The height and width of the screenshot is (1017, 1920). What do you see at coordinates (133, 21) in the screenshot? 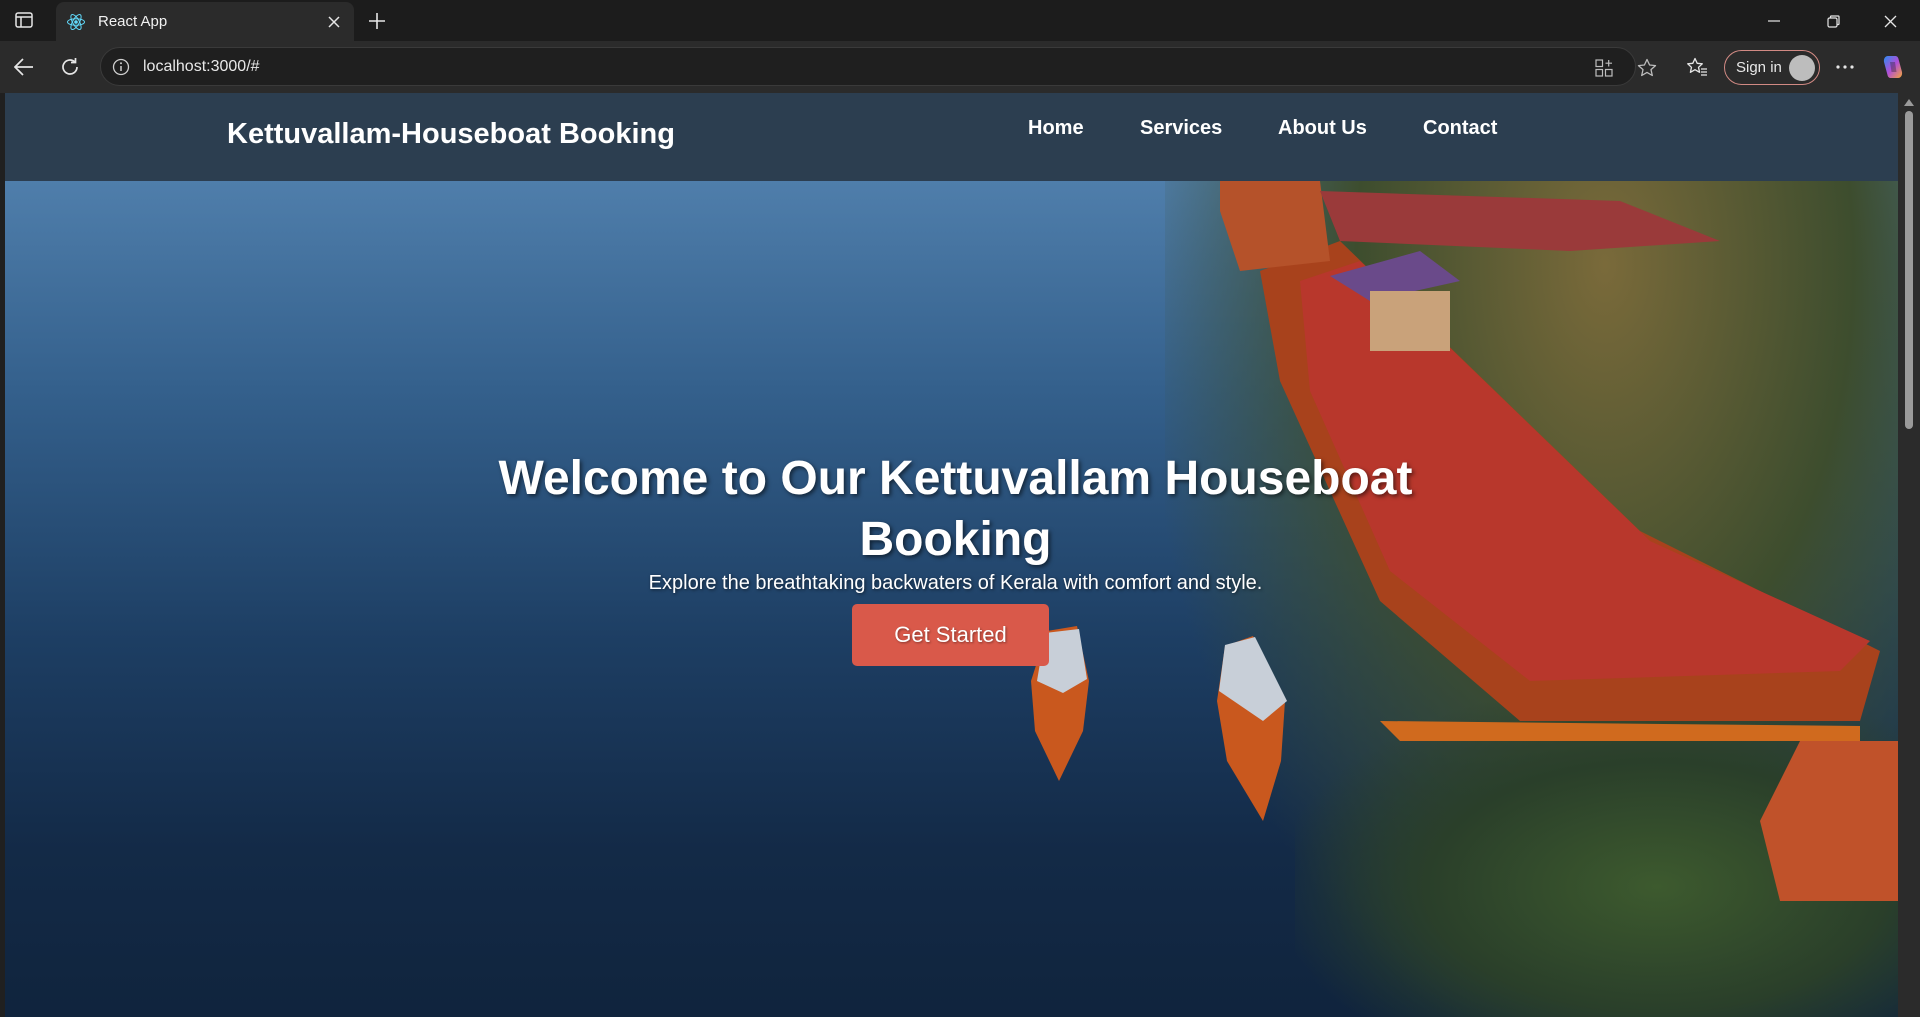
I see `tab-title: React App` at bounding box center [133, 21].